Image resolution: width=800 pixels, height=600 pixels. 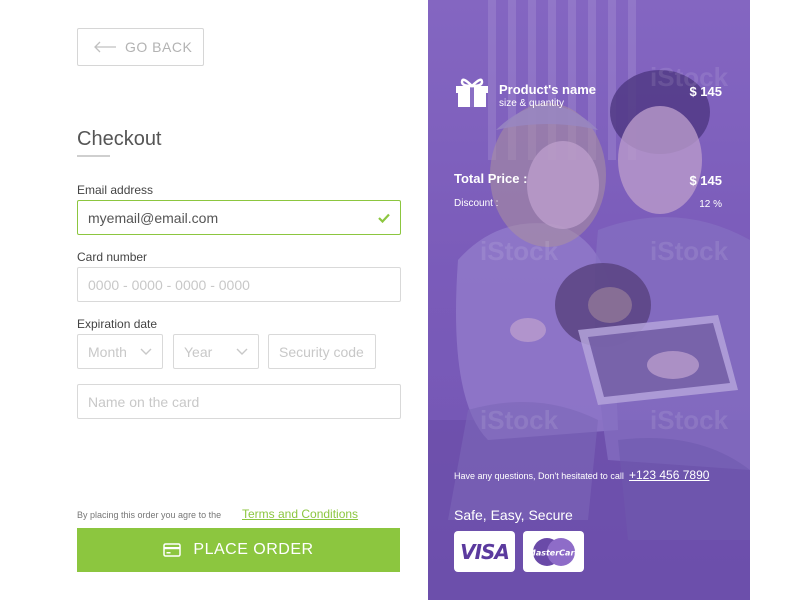 I want to click on terms-text: By placing this order you agre to the, so click(x=149, y=515).